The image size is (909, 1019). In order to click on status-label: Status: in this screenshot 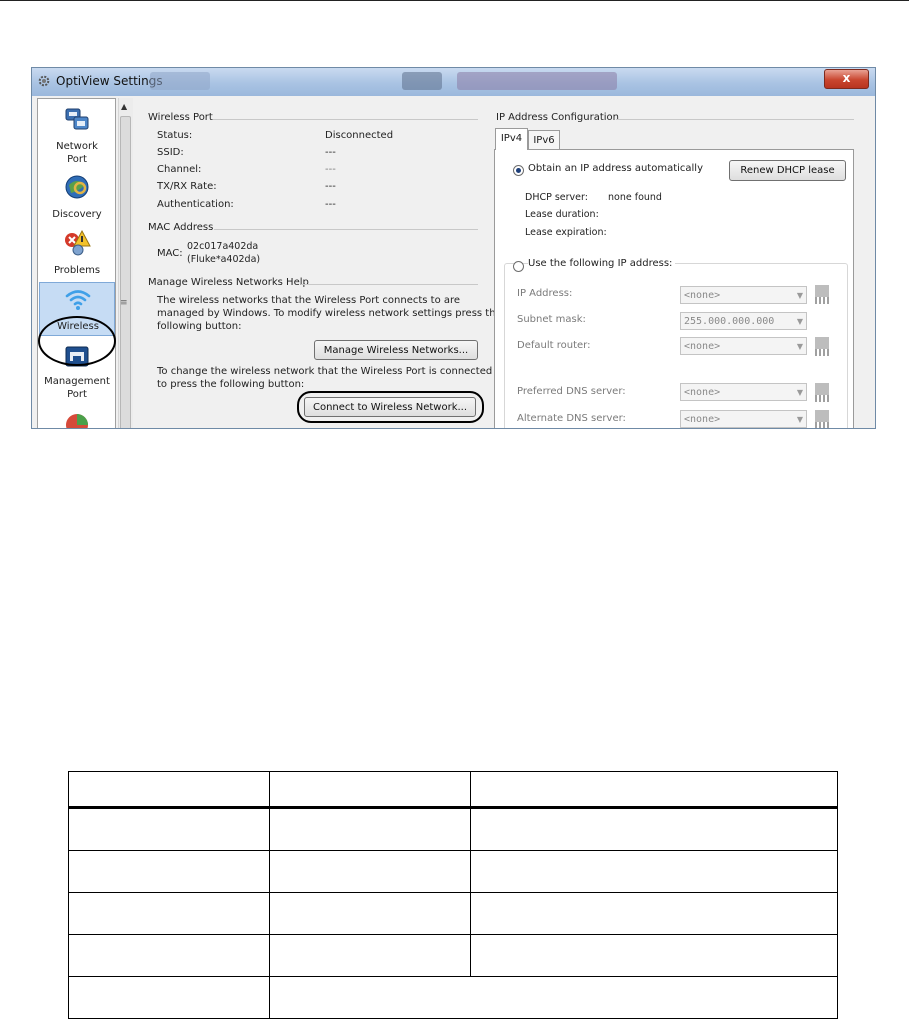, I will do `click(175, 135)`.